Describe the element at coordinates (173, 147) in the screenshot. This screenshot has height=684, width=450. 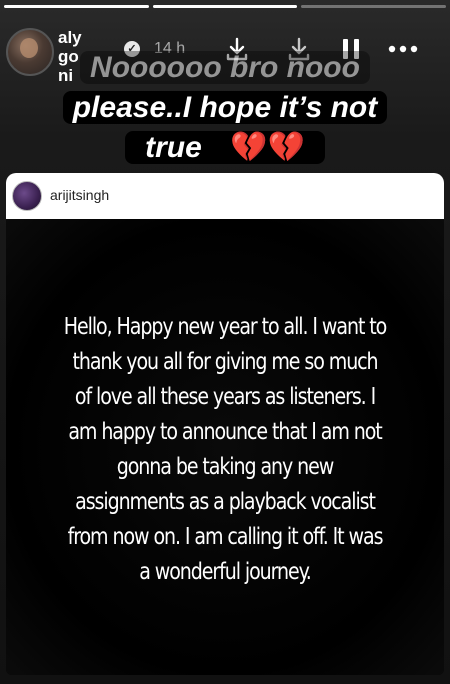
I see `caption-line-2: true` at that location.